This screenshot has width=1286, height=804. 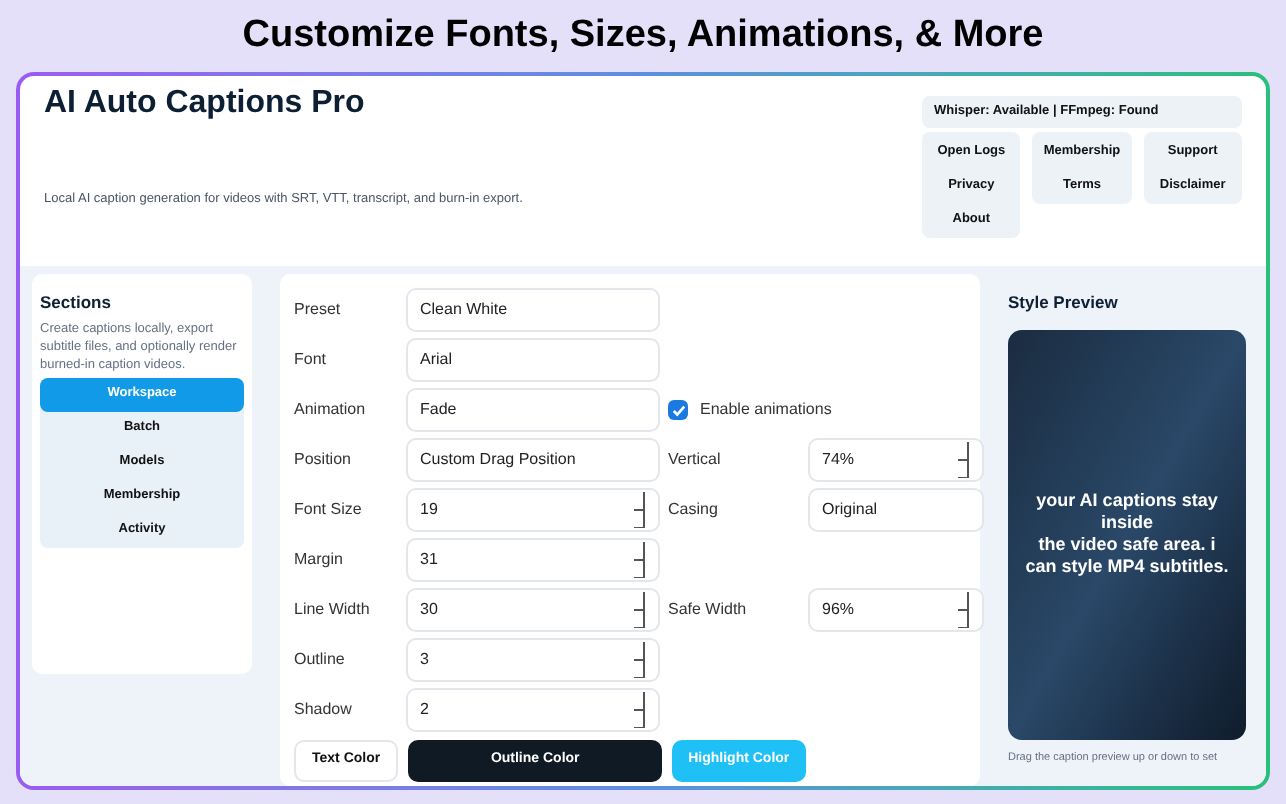 I want to click on input-field: 19, so click(x=533, y=510).